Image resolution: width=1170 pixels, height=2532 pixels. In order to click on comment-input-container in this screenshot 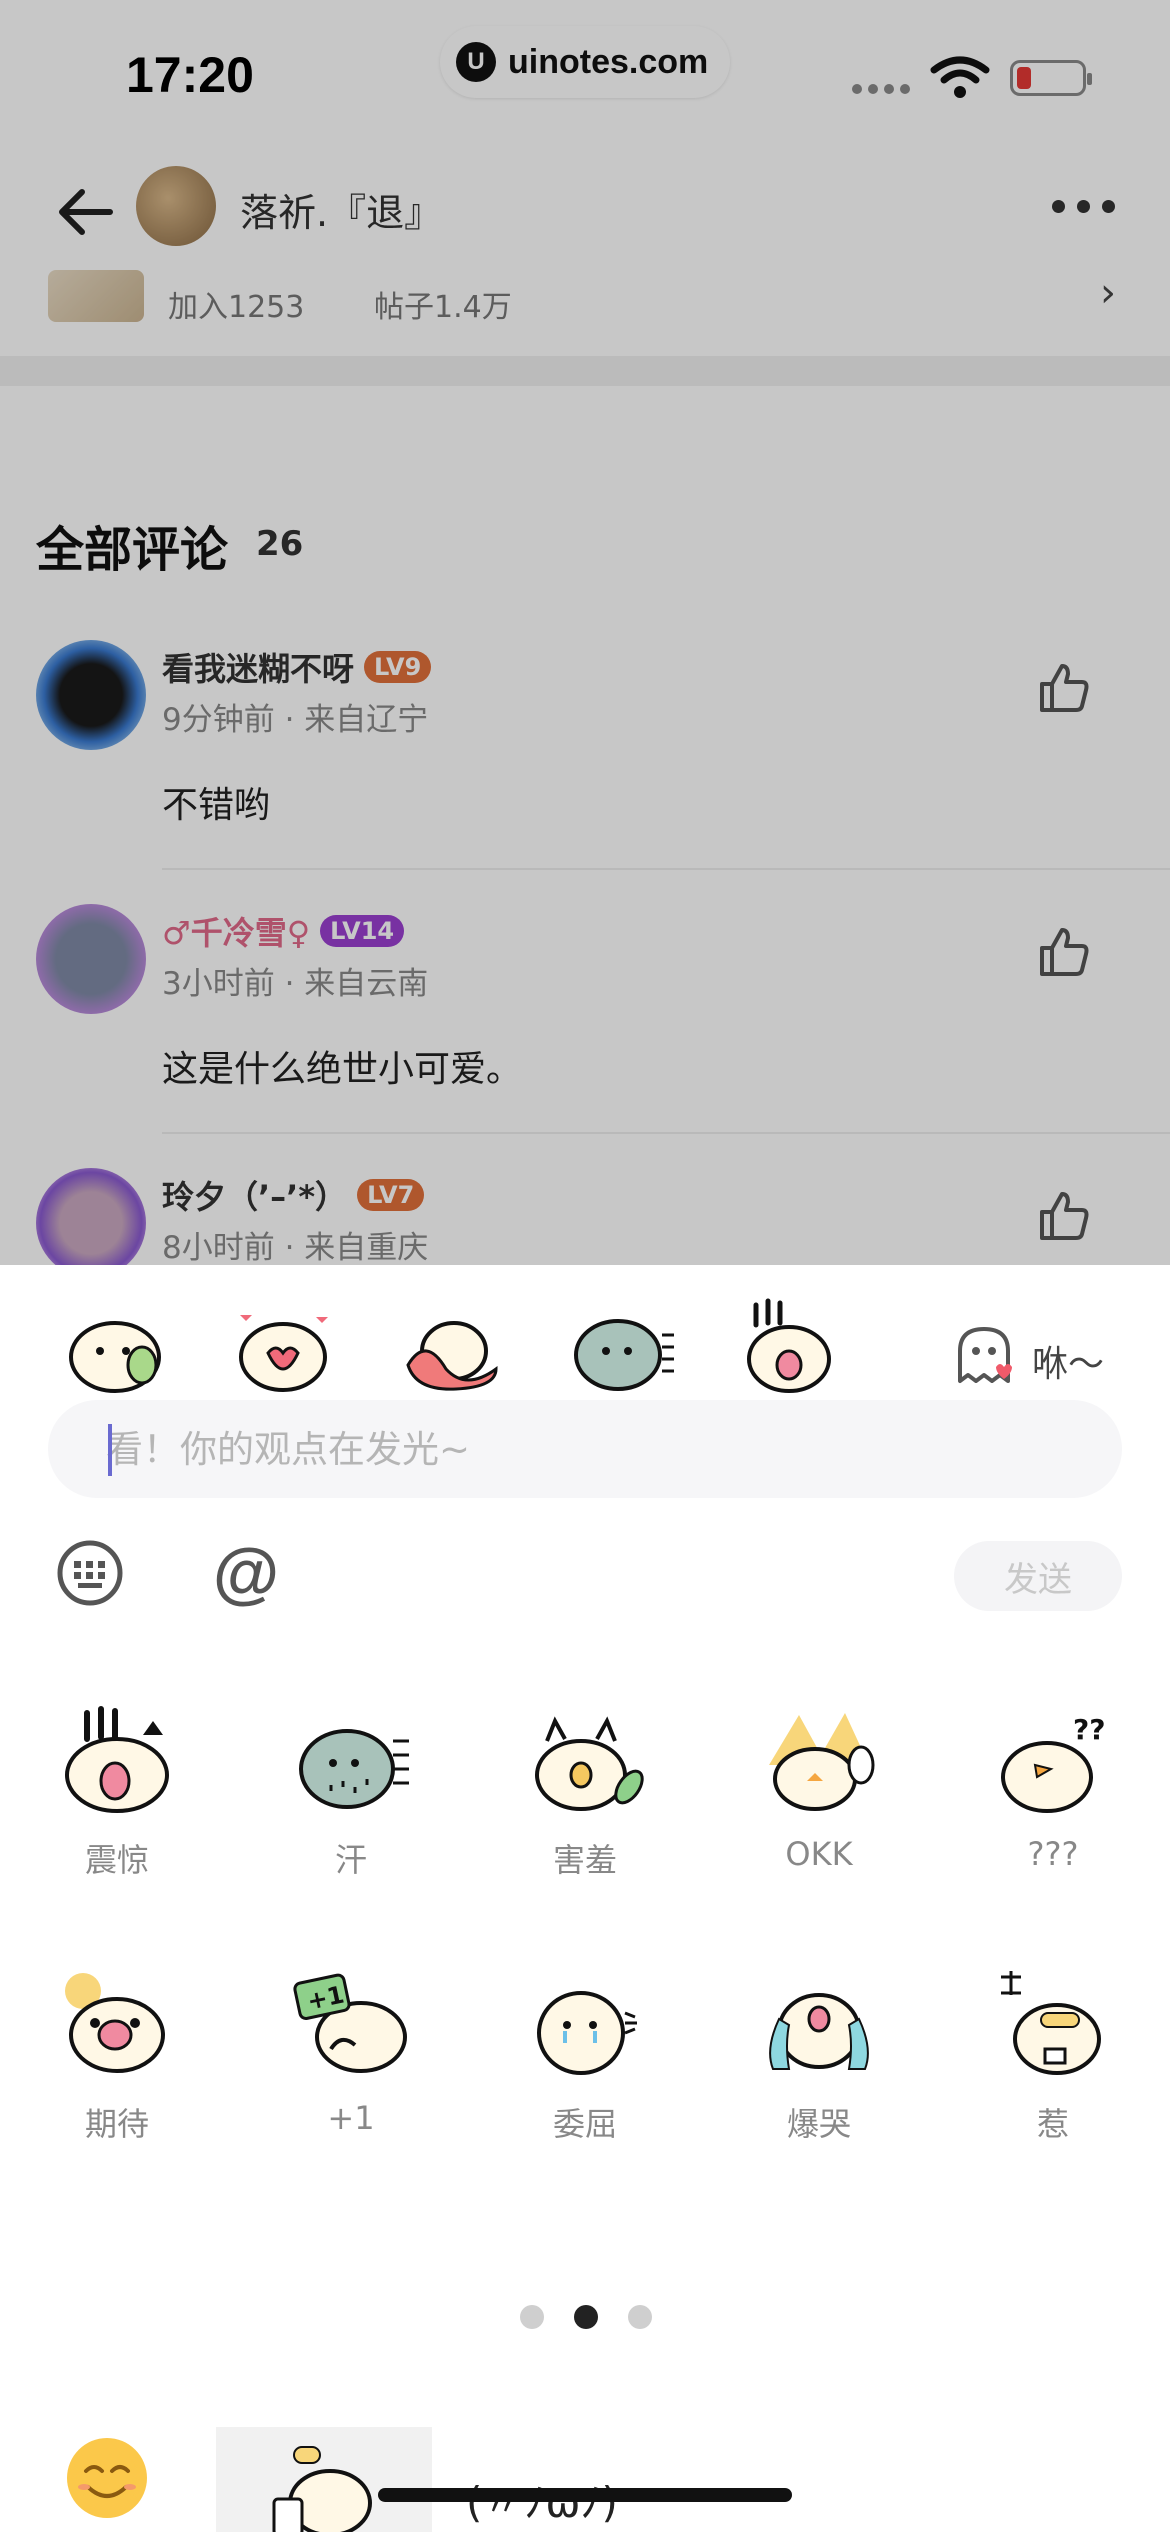, I will do `click(585, 1449)`.